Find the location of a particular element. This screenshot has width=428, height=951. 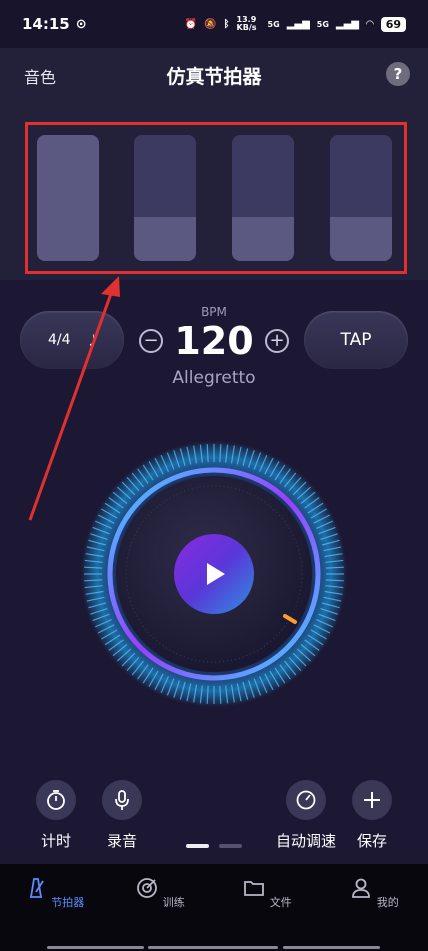

tool-bar: 计时 录音 自动调速 保存 is located at coordinates (214, 820).